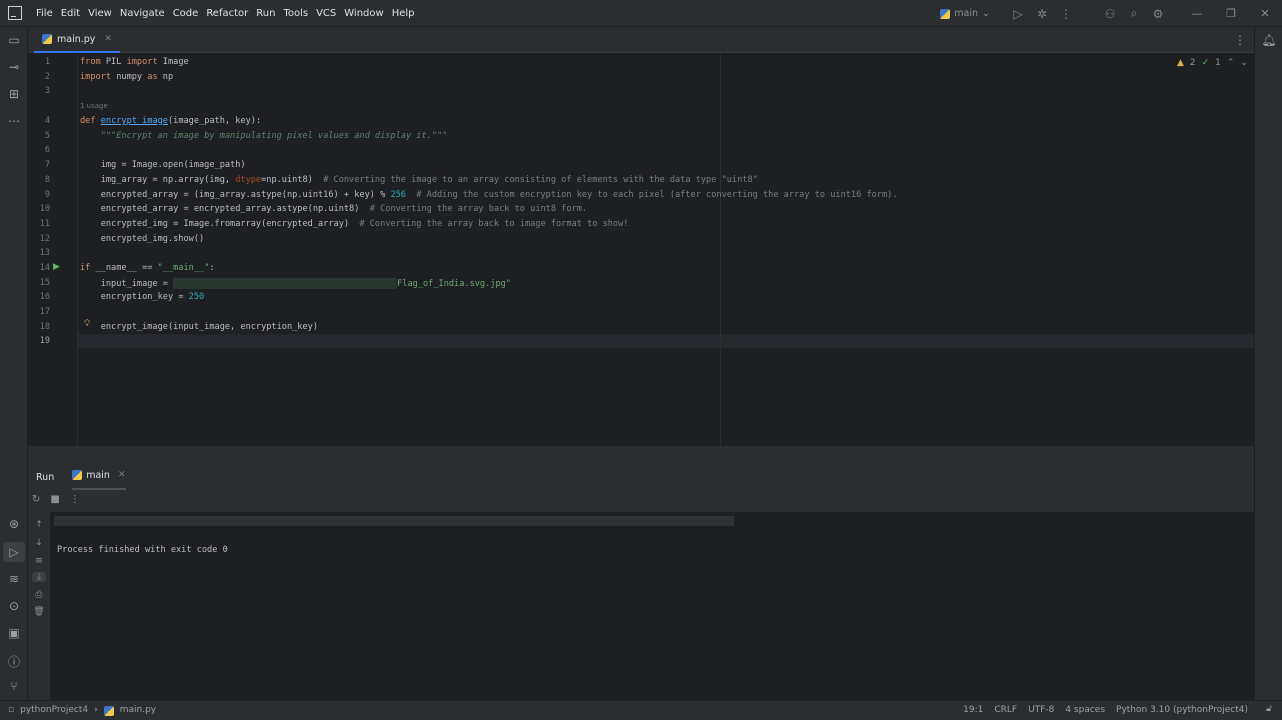  Describe the element at coordinates (1110, 14) in the screenshot. I see `add-user-icon: ⚇` at that location.